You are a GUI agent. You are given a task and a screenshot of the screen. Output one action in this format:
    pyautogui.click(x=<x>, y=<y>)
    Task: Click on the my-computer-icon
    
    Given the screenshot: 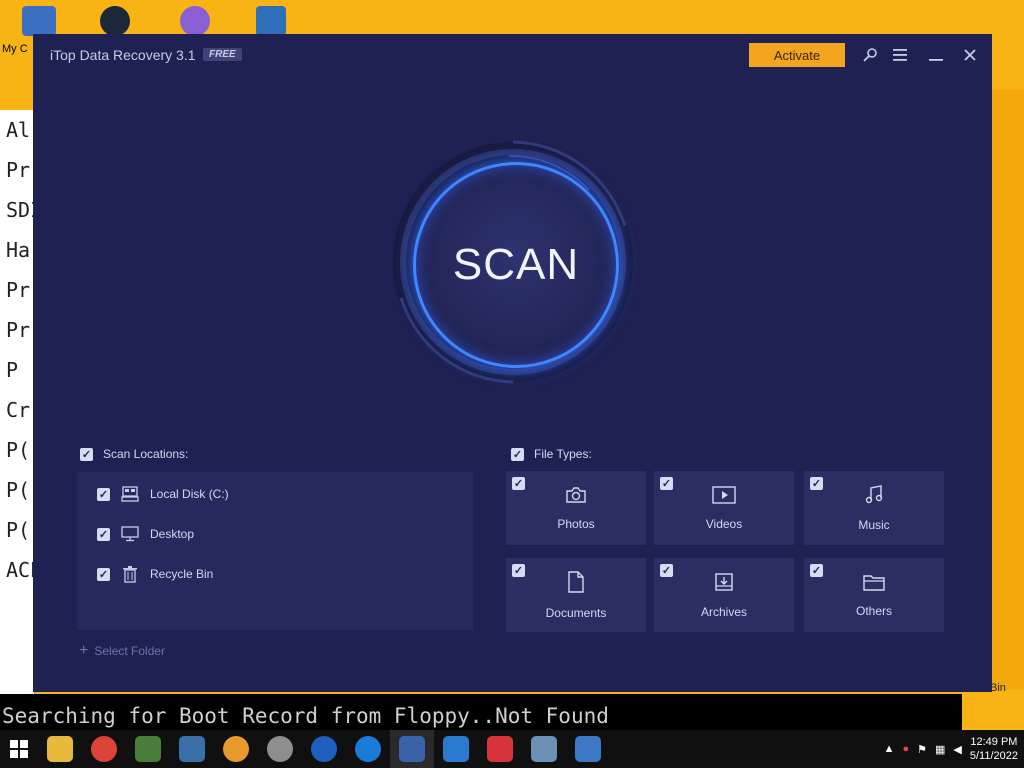 What is the action you would take?
    pyautogui.click(x=39, y=21)
    